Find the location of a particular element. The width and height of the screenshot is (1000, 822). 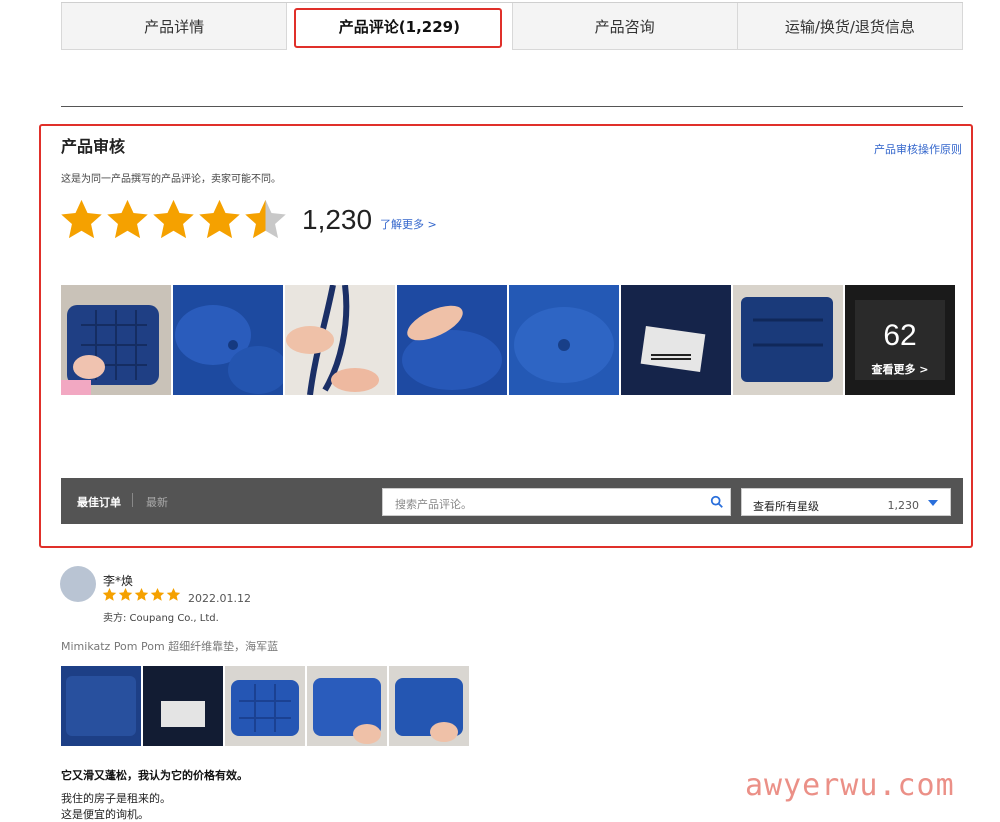

avatar is located at coordinates (78, 584).